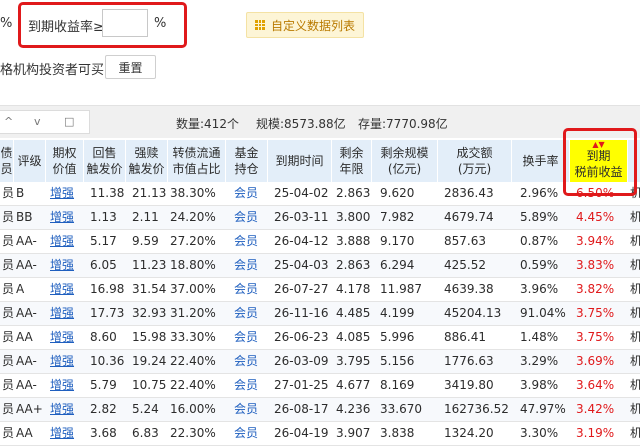 Image resolution: width=640 pixels, height=447 pixels. I want to click on cell-rating: B, so click(20, 193).